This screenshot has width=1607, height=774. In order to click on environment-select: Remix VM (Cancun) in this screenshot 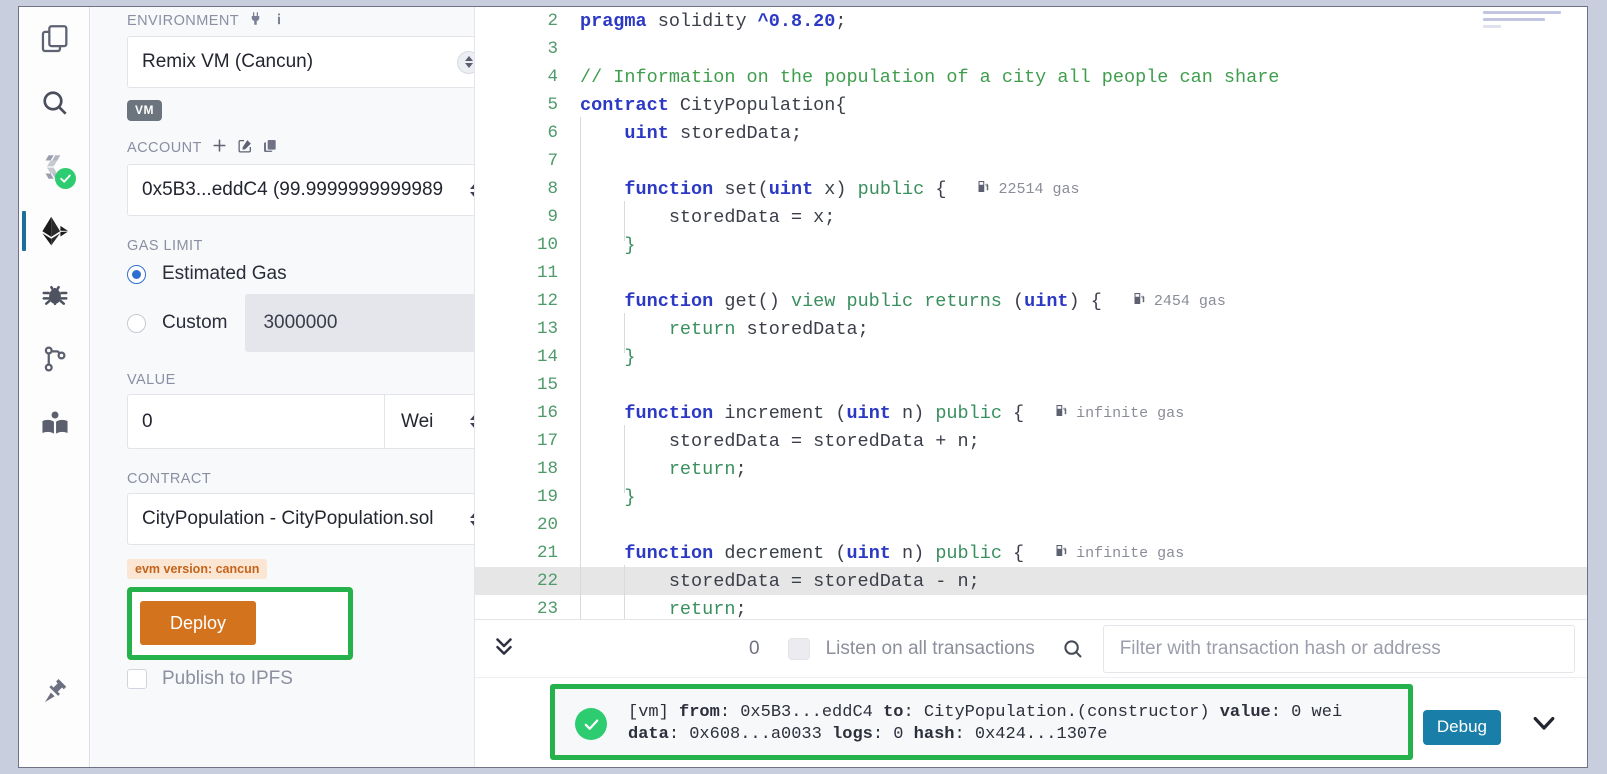, I will do `click(310, 62)`.